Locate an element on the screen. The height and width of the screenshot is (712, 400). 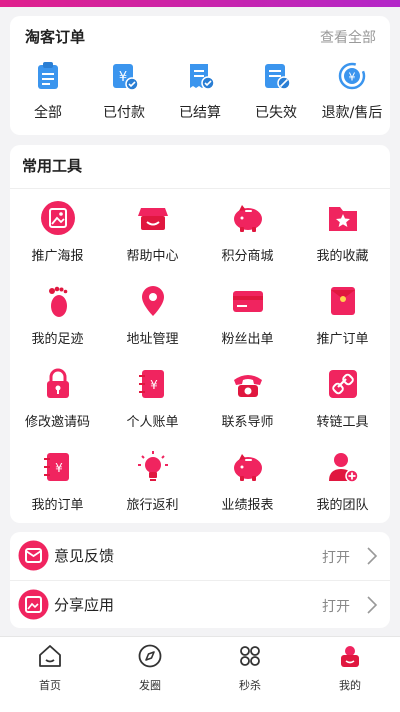
tool-label: 业绩报表 is located at coordinates (247, 505).